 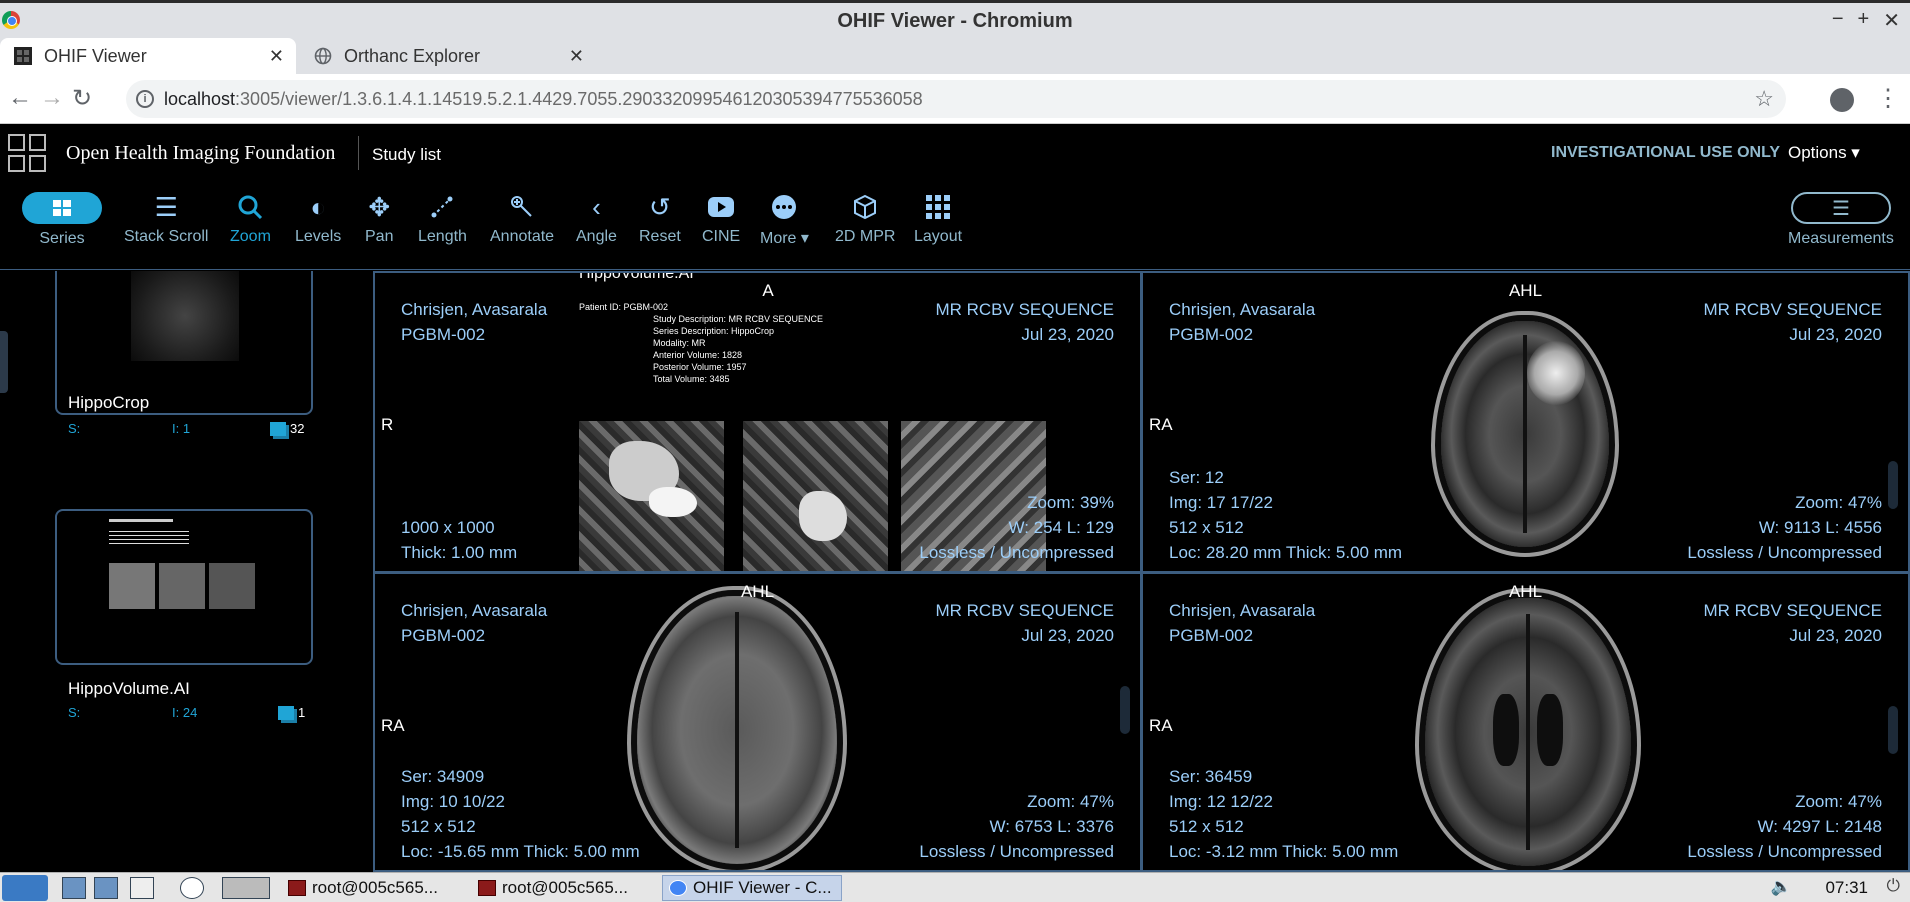 I want to click on window-titlebar: OHIF Viewer - Chromium − + ✕, so click(x=955, y=18).